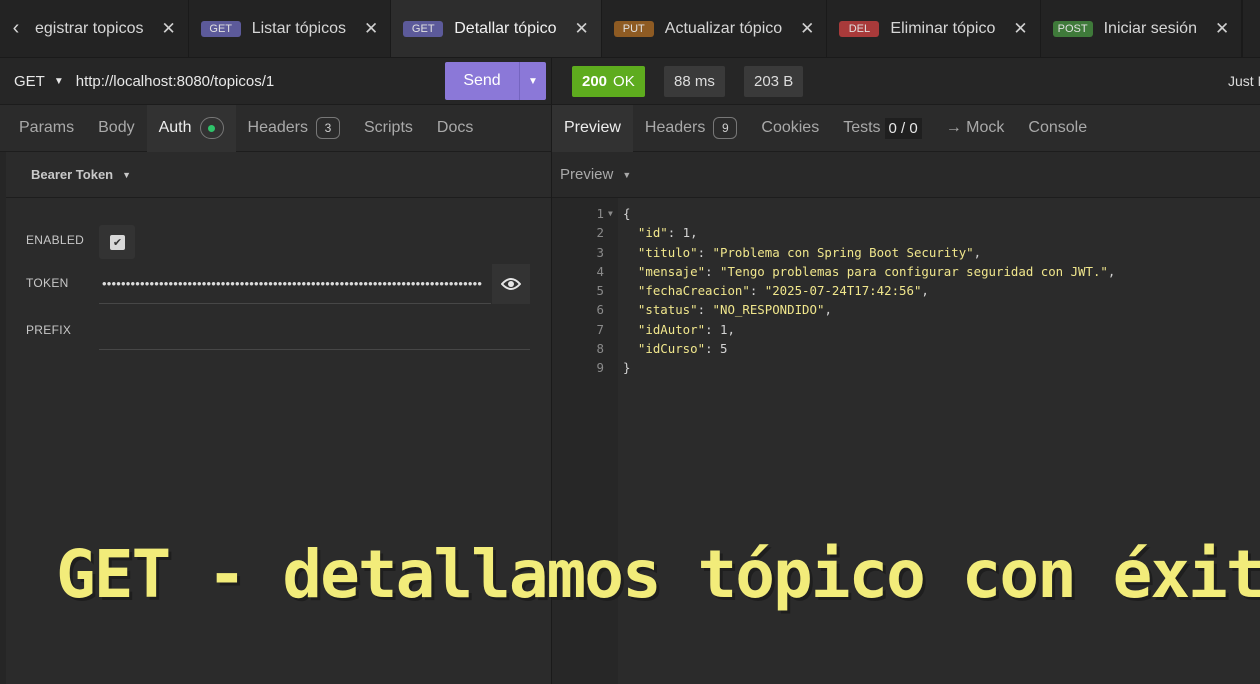  What do you see at coordinates (592, 128) in the screenshot?
I see `tab-preview: Preview` at bounding box center [592, 128].